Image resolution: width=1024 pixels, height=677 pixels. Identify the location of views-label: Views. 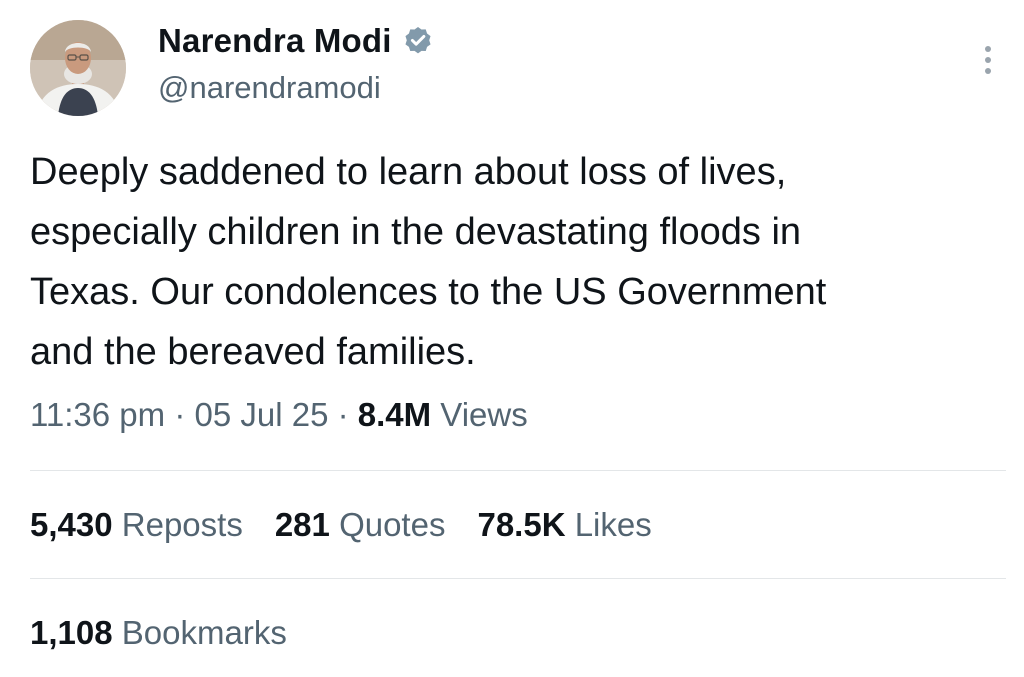
(484, 414).